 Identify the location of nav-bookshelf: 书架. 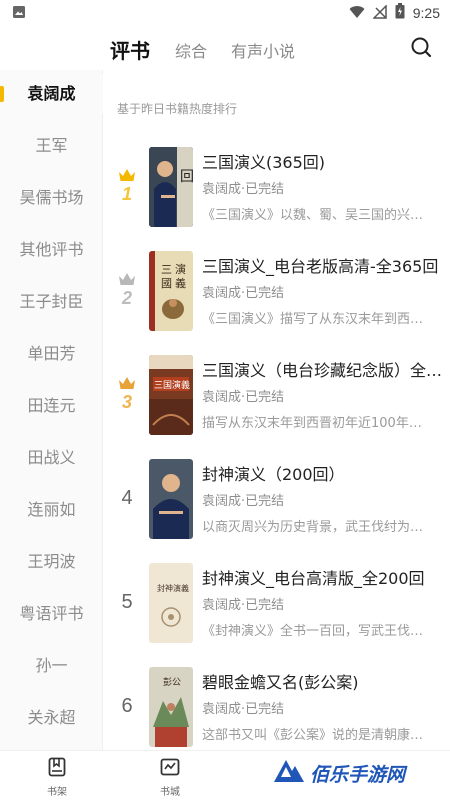
(57, 777).